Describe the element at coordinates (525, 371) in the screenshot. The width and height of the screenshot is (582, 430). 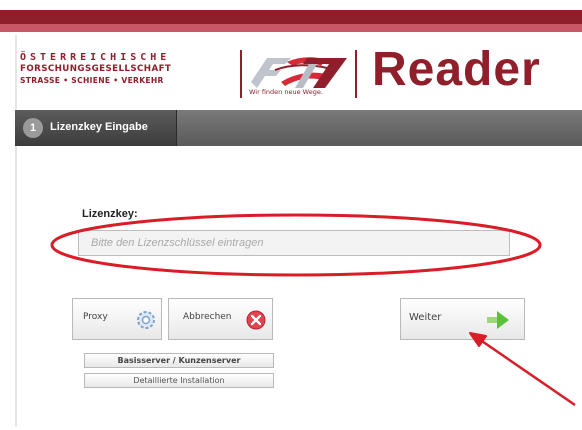
I see `annotation-arrow-line` at that location.